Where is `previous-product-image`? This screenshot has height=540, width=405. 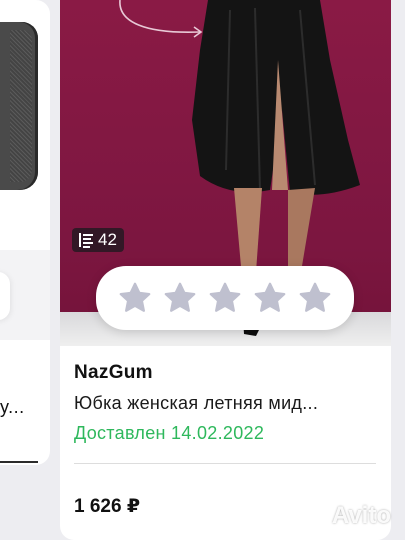
previous-product-image is located at coordinates (19, 106).